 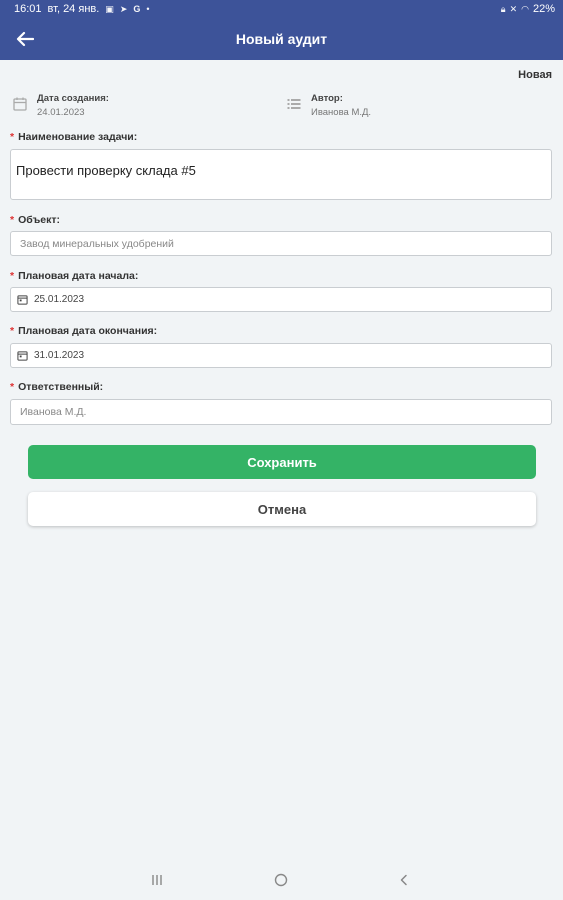 I want to click on back-button, so click(x=25, y=39).